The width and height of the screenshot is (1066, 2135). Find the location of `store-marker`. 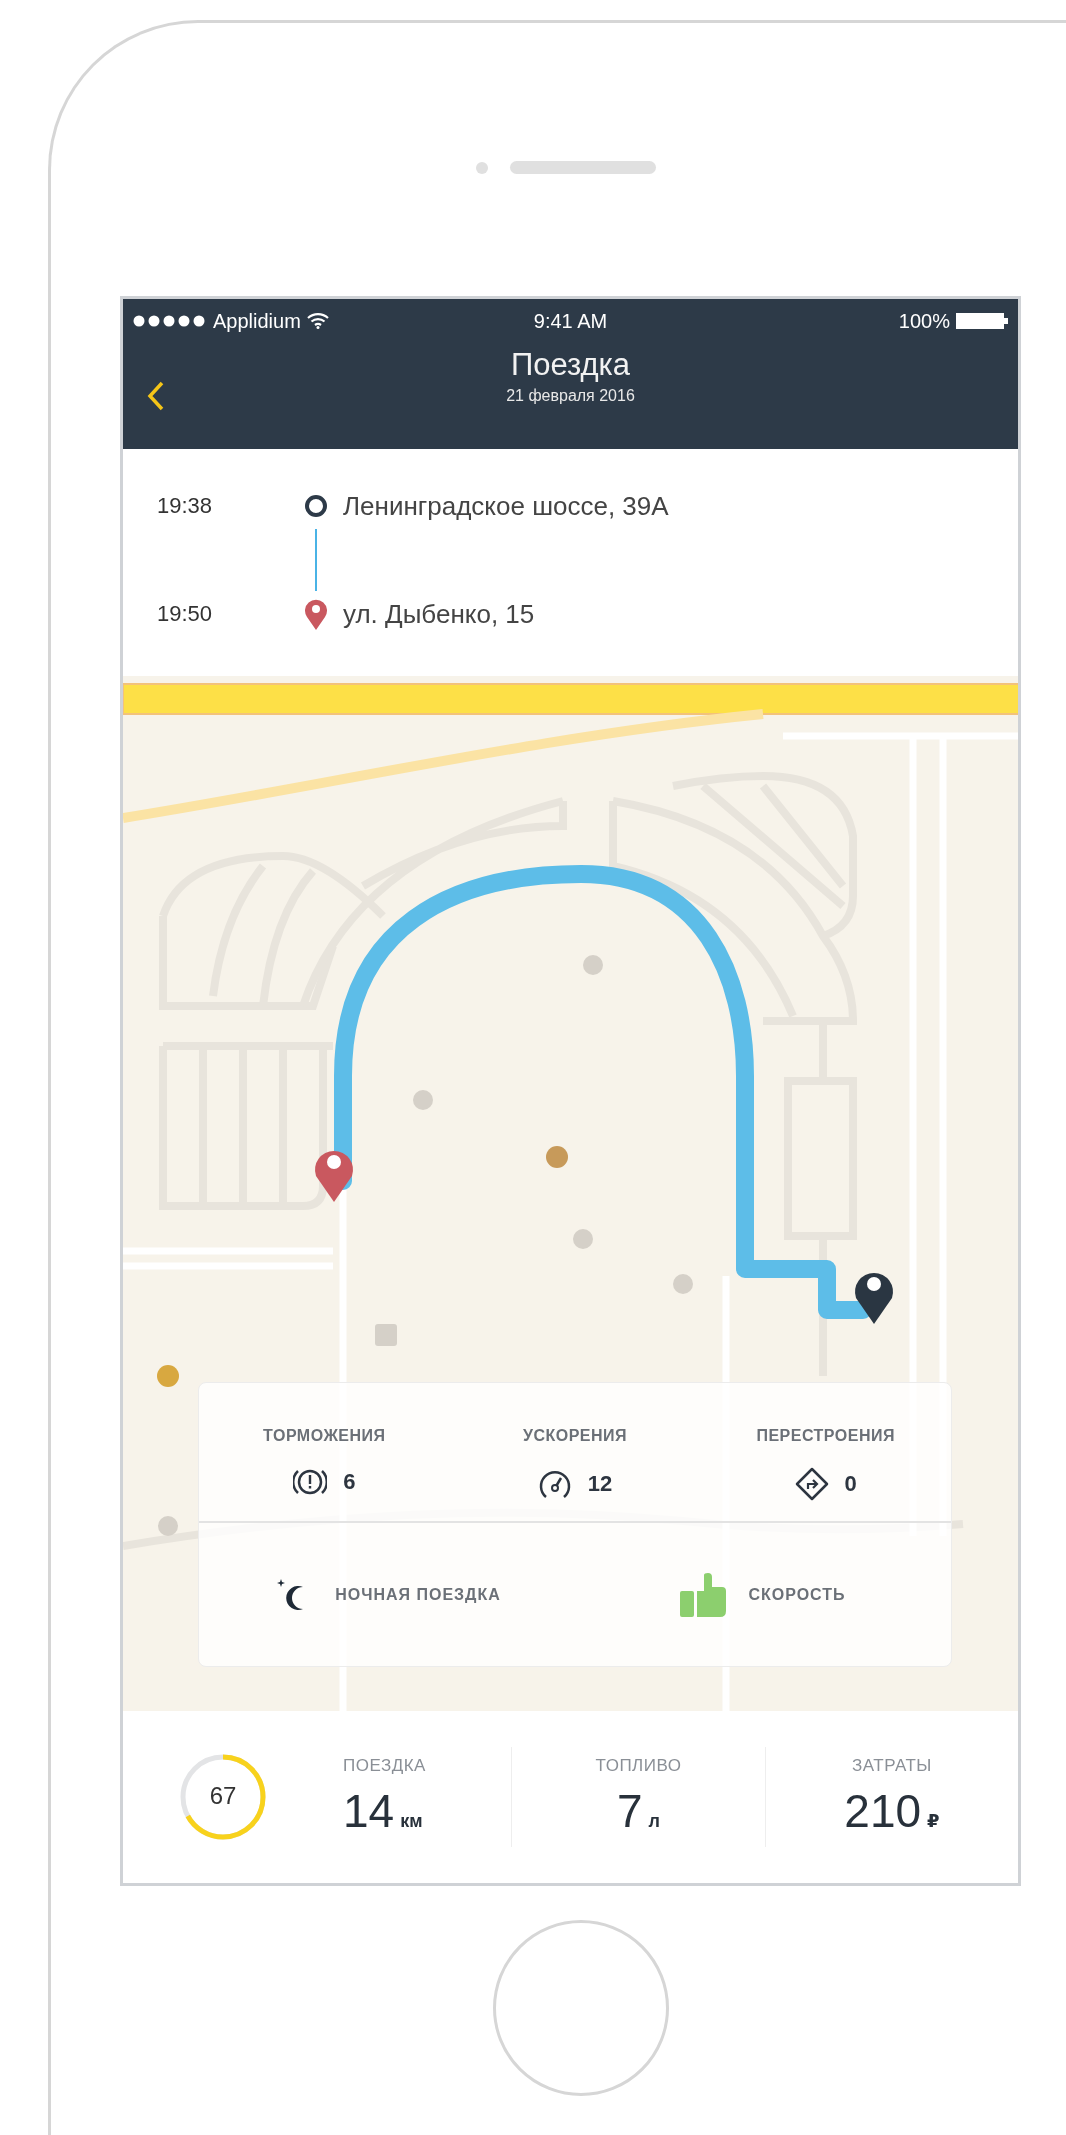

store-marker is located at coordinates (386, 1335).